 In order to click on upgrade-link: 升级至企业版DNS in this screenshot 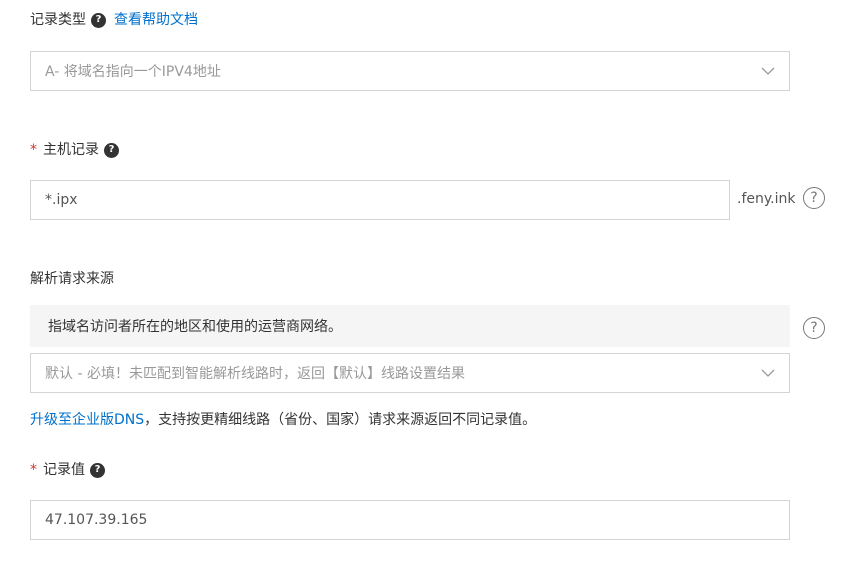, I will do `click(87, 420)`.